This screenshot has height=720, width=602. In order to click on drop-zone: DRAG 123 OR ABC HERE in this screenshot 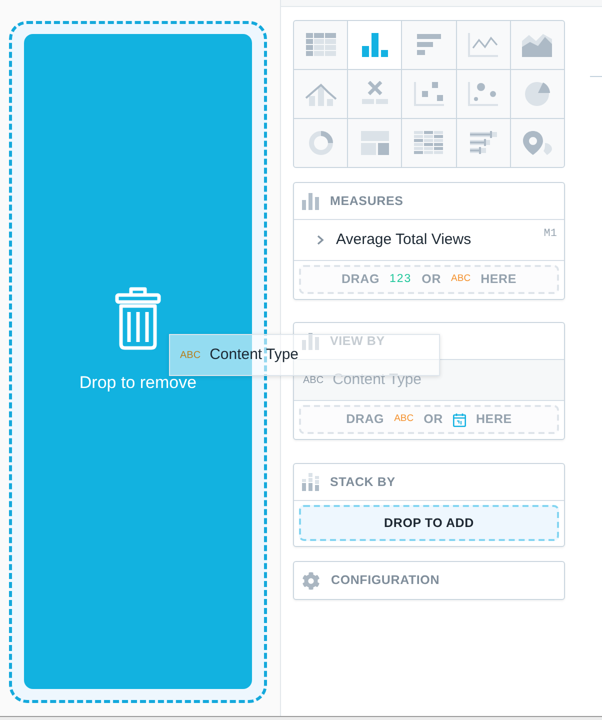, I will do `click(429, 279)`.